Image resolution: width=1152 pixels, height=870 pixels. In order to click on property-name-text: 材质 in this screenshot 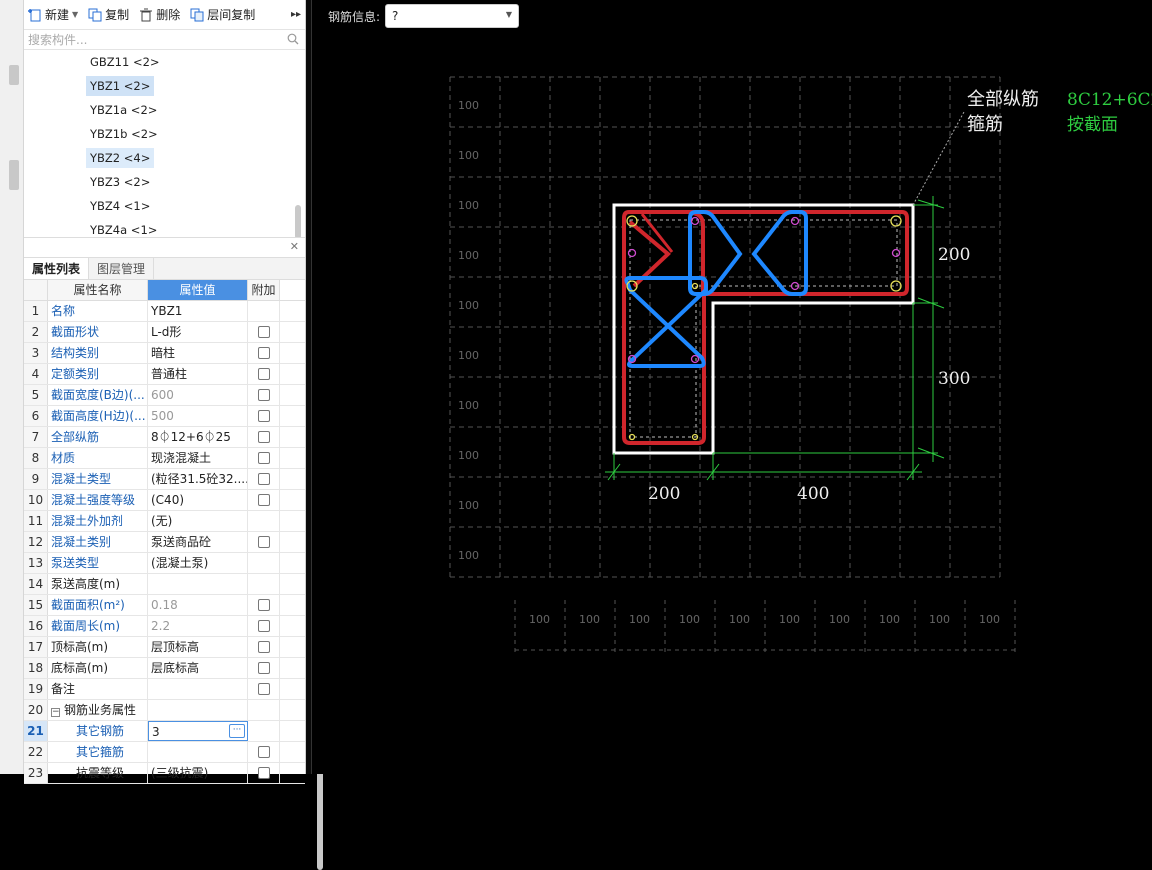, I will do `click(63, 458)`.